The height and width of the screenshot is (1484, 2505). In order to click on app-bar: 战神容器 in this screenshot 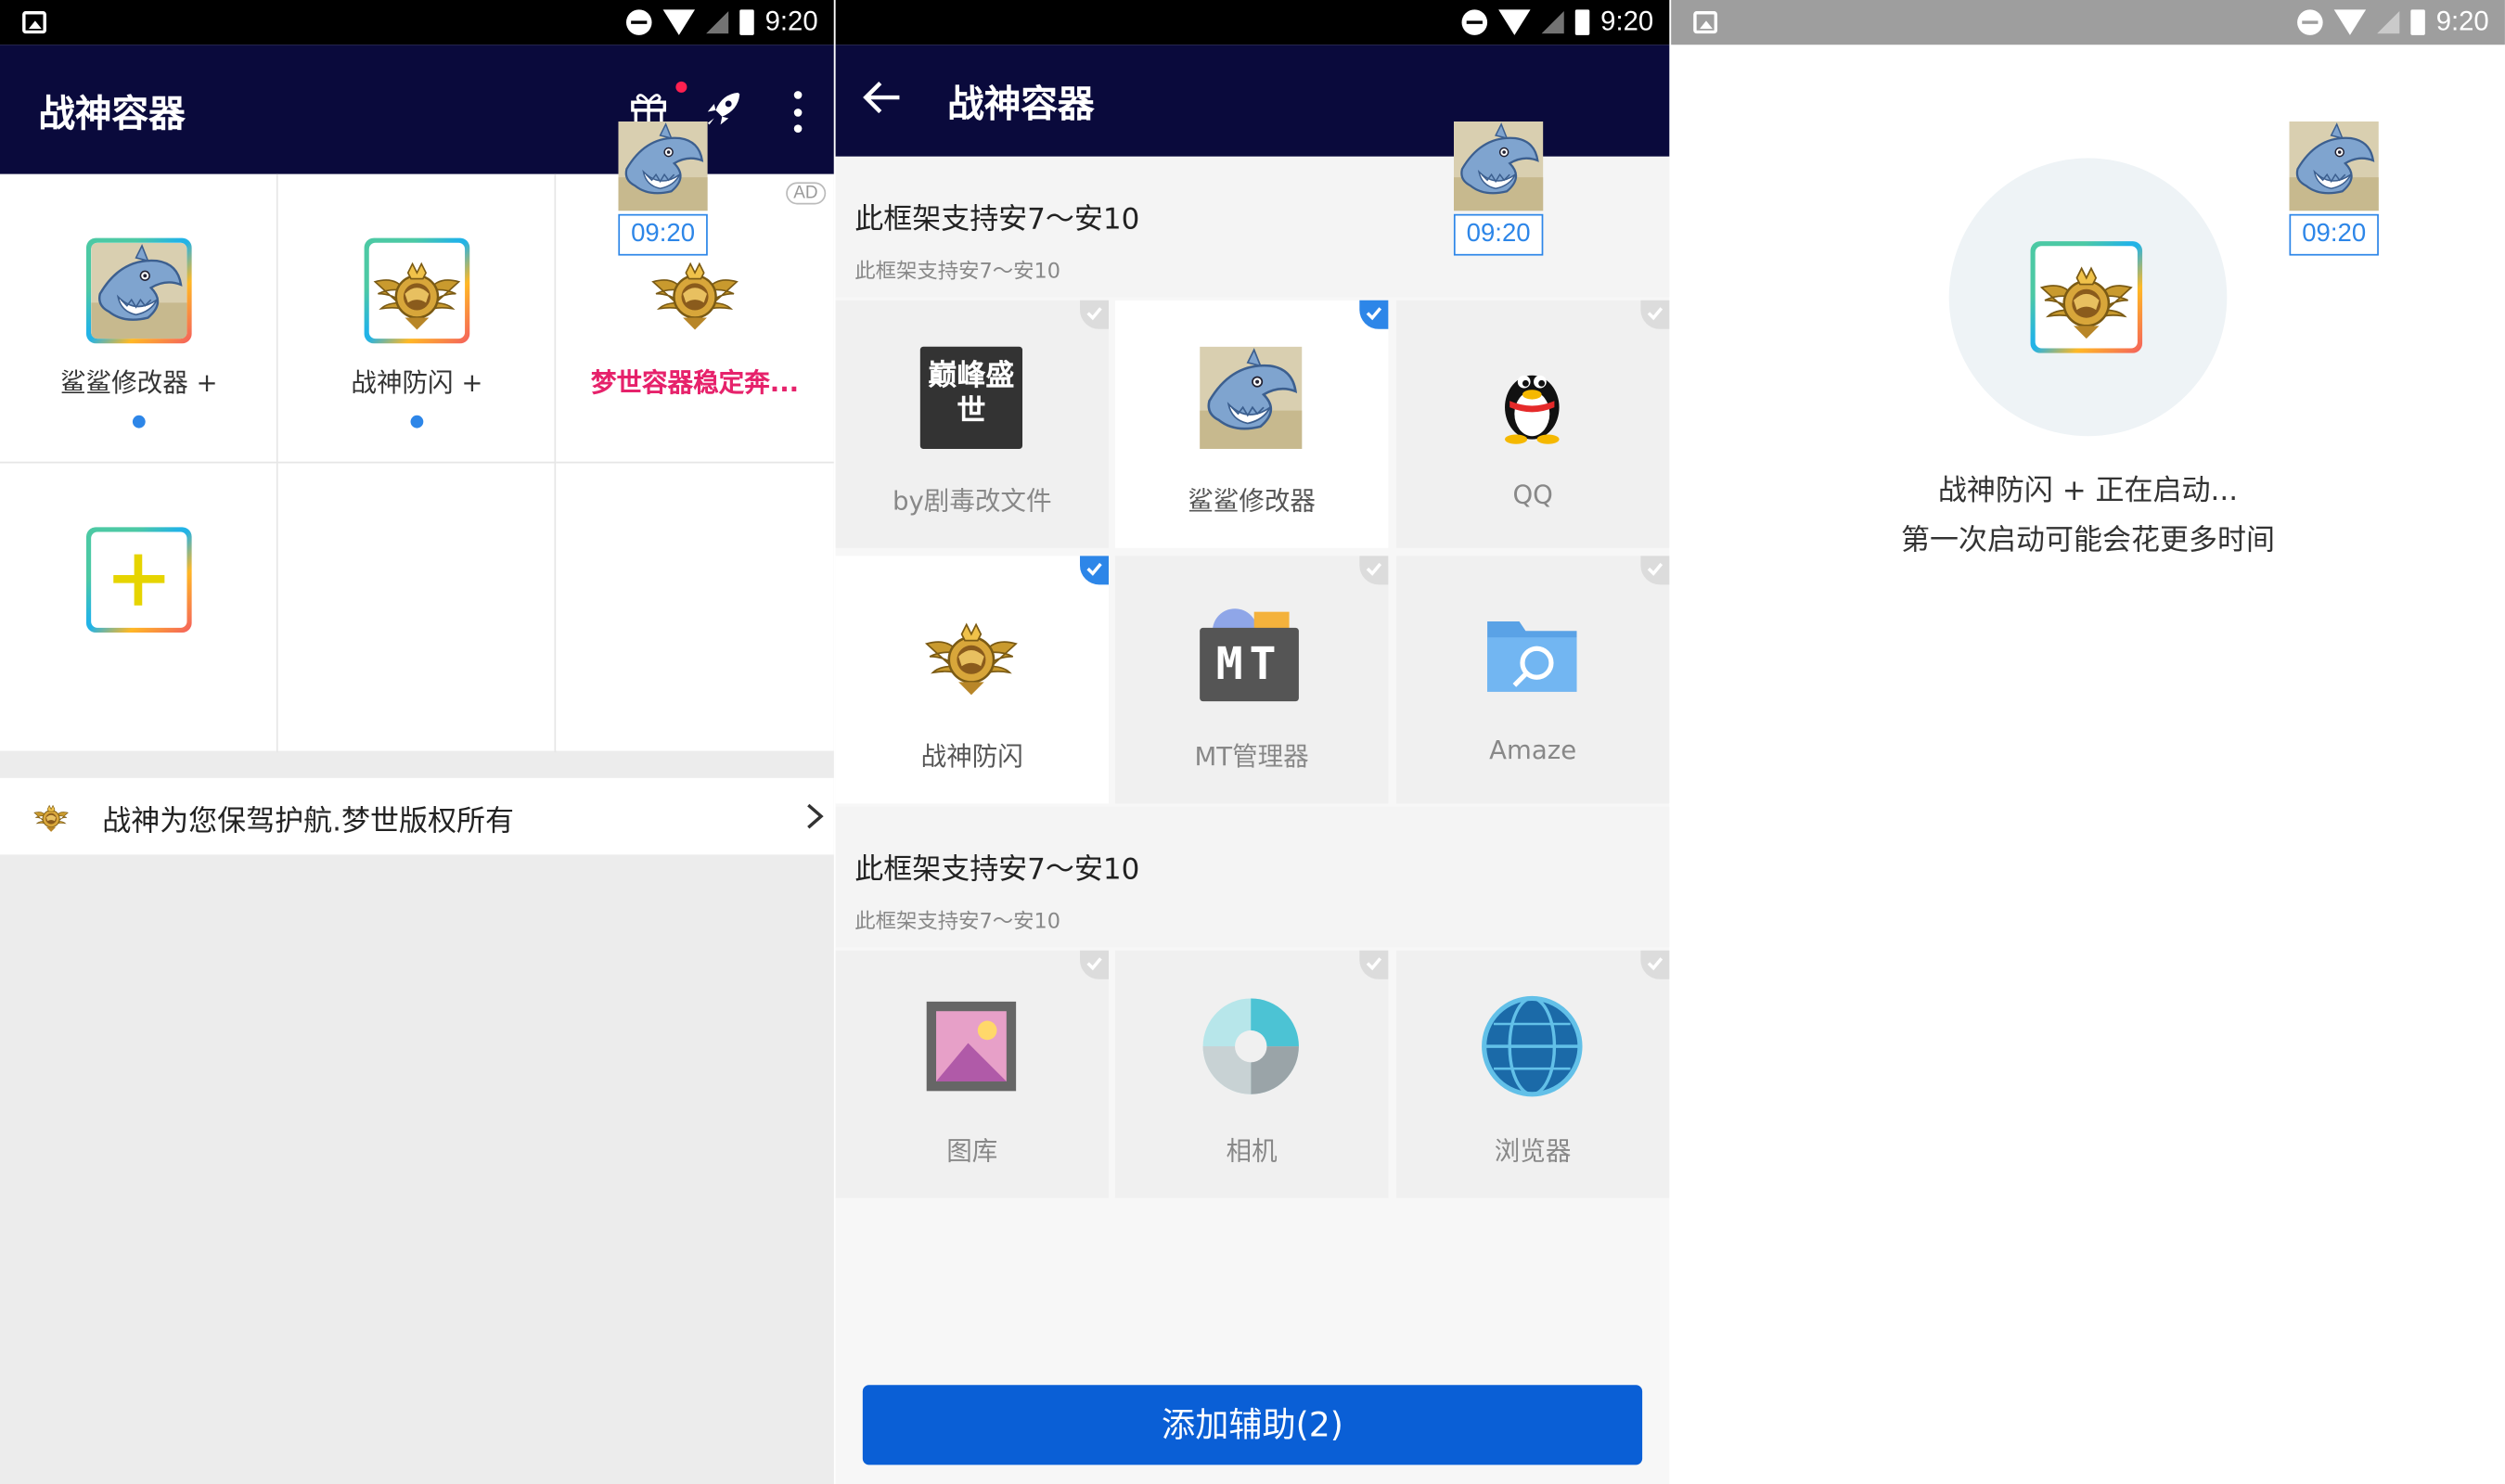, I will do `click(1252, 101)`.